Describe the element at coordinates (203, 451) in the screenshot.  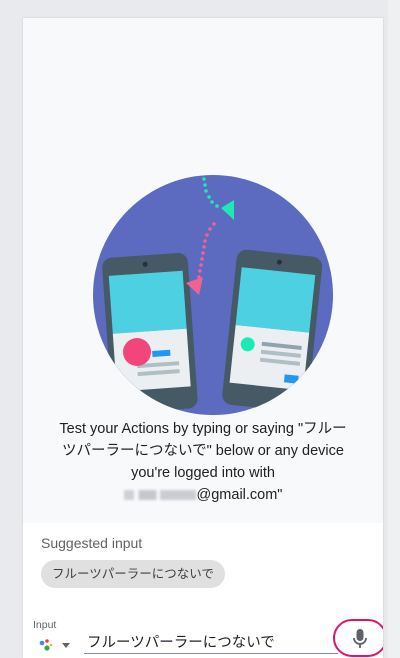
I see `welcome-line-2: ツパーラーにつないで" below or any device` at that location.